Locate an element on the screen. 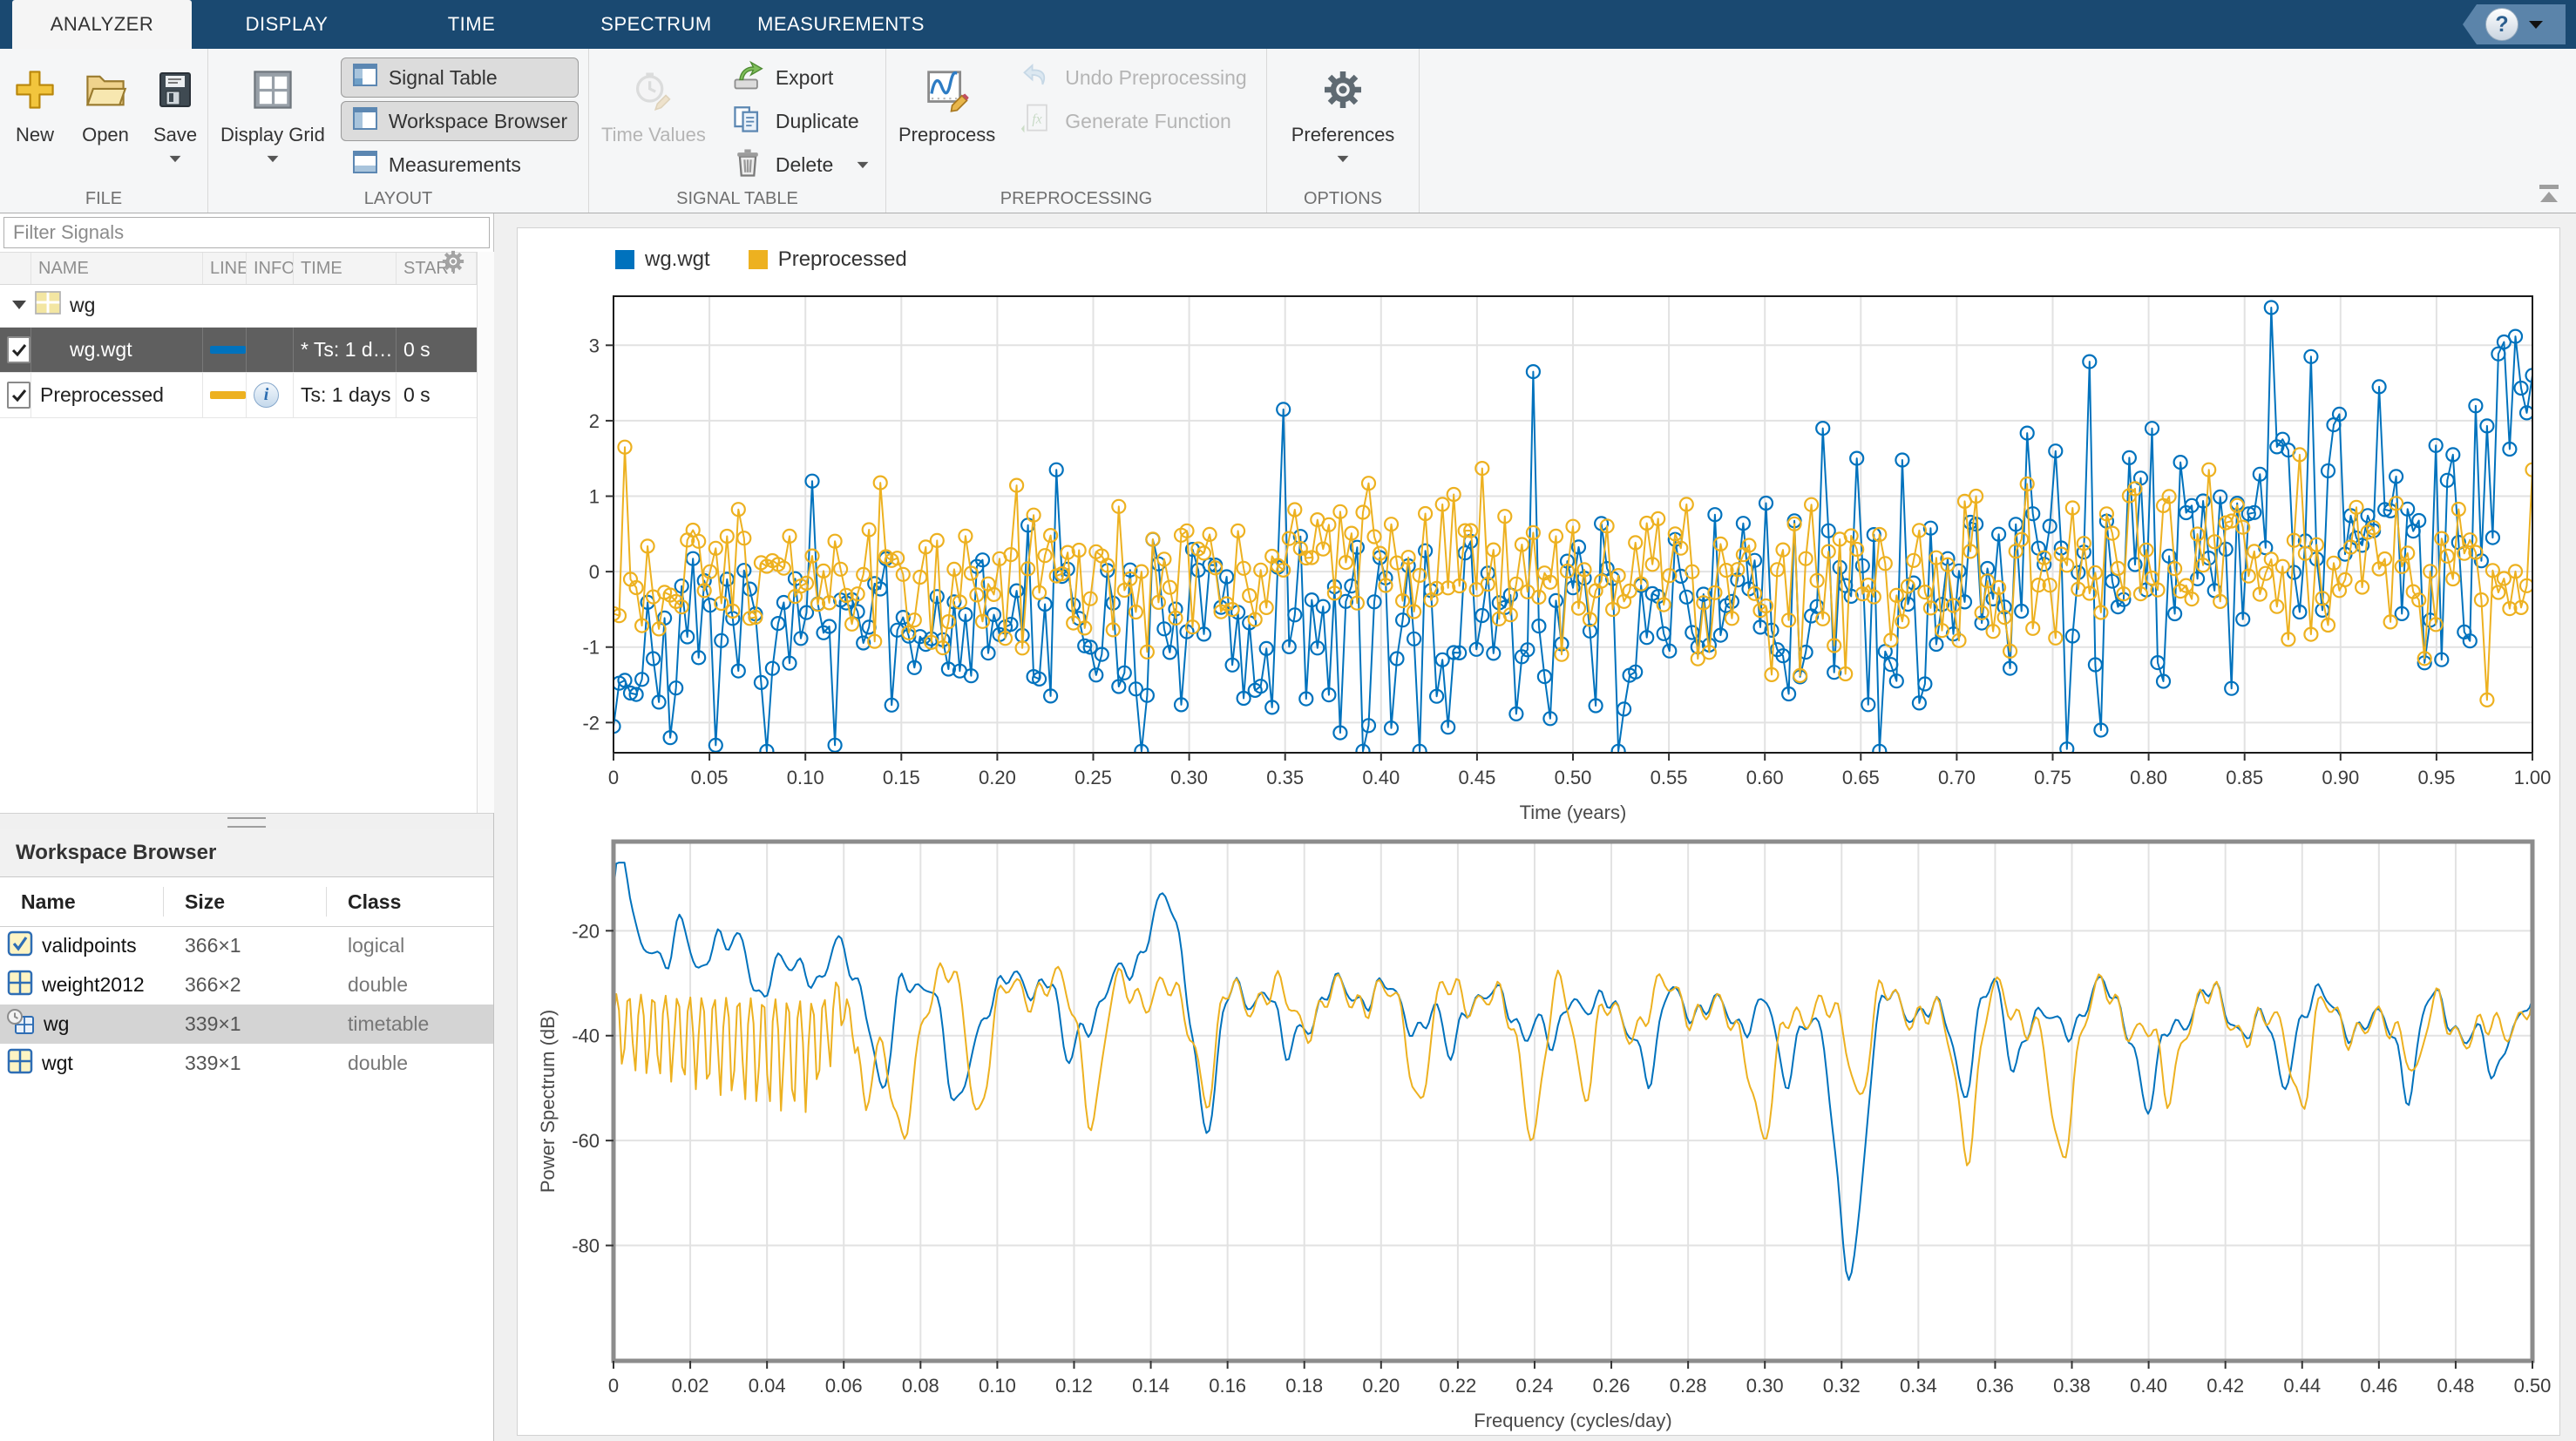 This screenshot has height=1441, width=2576. table-group-icon is located at coordinates (48, 305).